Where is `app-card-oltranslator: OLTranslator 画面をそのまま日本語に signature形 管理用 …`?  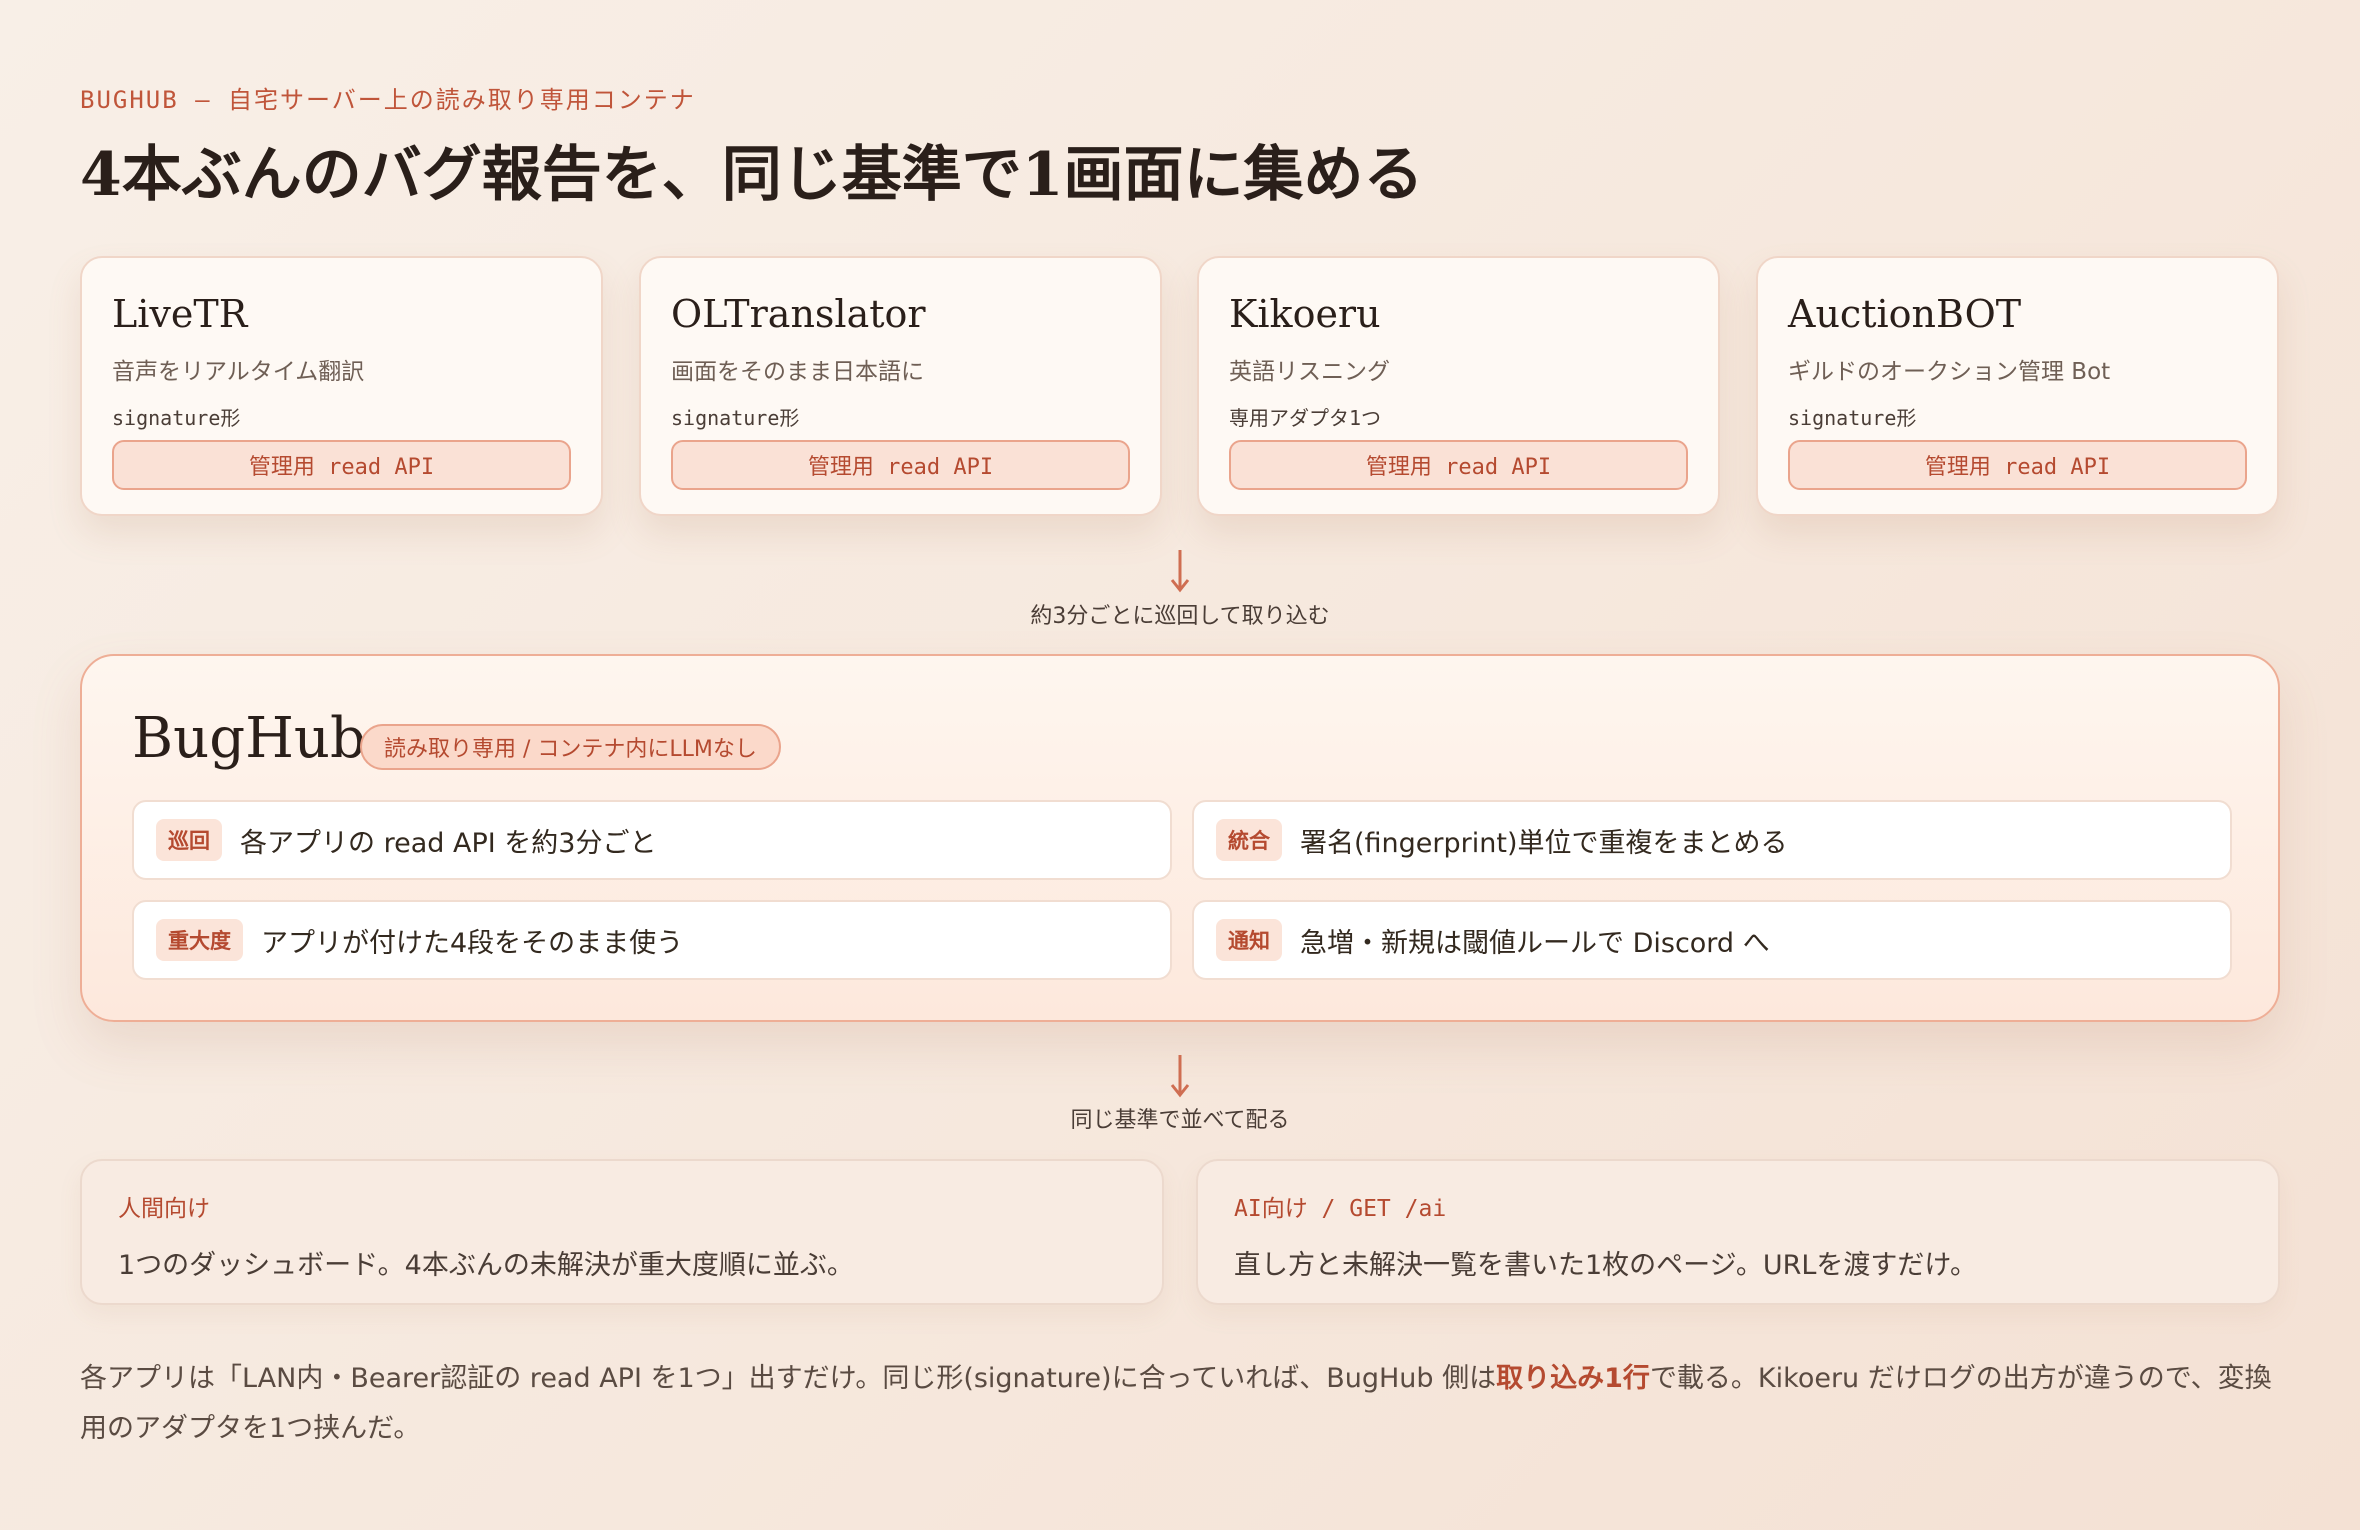 app-card-oltranslator: OLTranslator 画面をそのまま日本語に signature形 管理用 … is located at coordinates (900, 386).